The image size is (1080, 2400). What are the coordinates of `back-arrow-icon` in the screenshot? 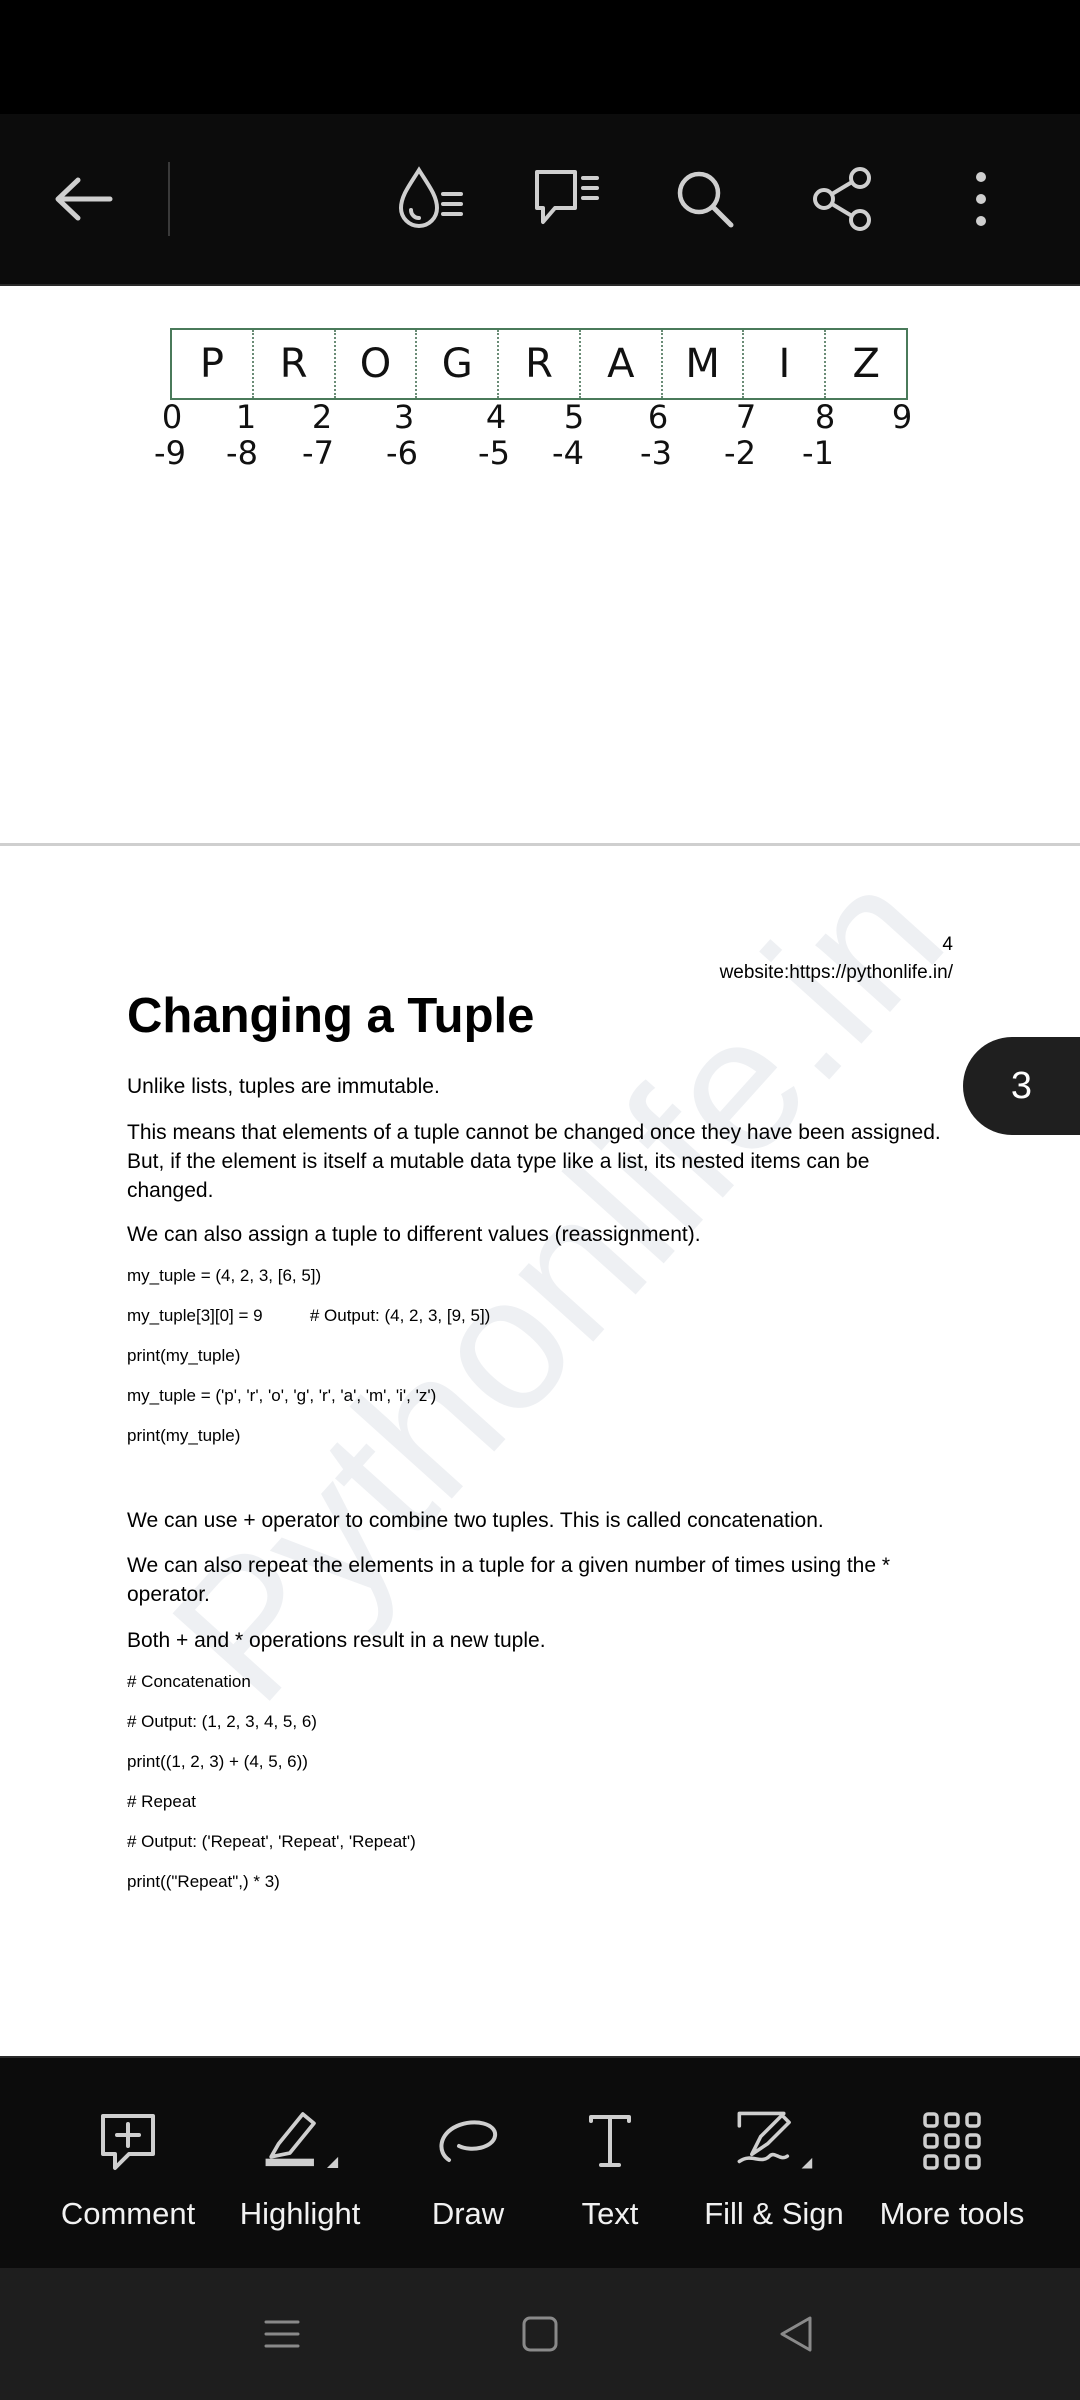 It's located at (84, 199).